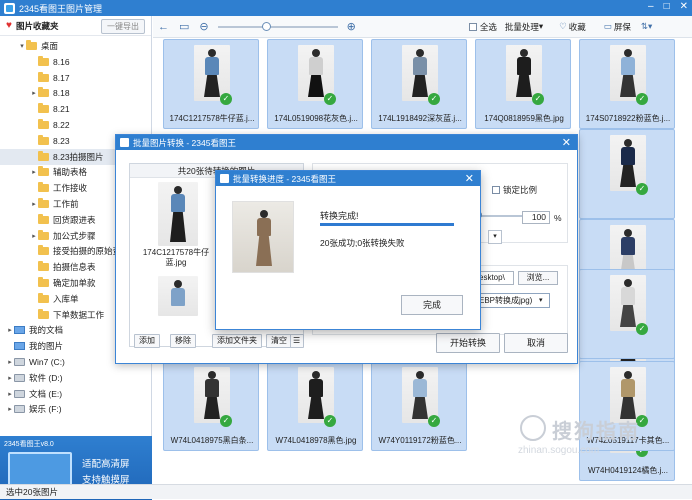 The height and width of the screenshot is (500, 692). I want to click on sidebar-item: ▾ 桌面, so click(75, 46).